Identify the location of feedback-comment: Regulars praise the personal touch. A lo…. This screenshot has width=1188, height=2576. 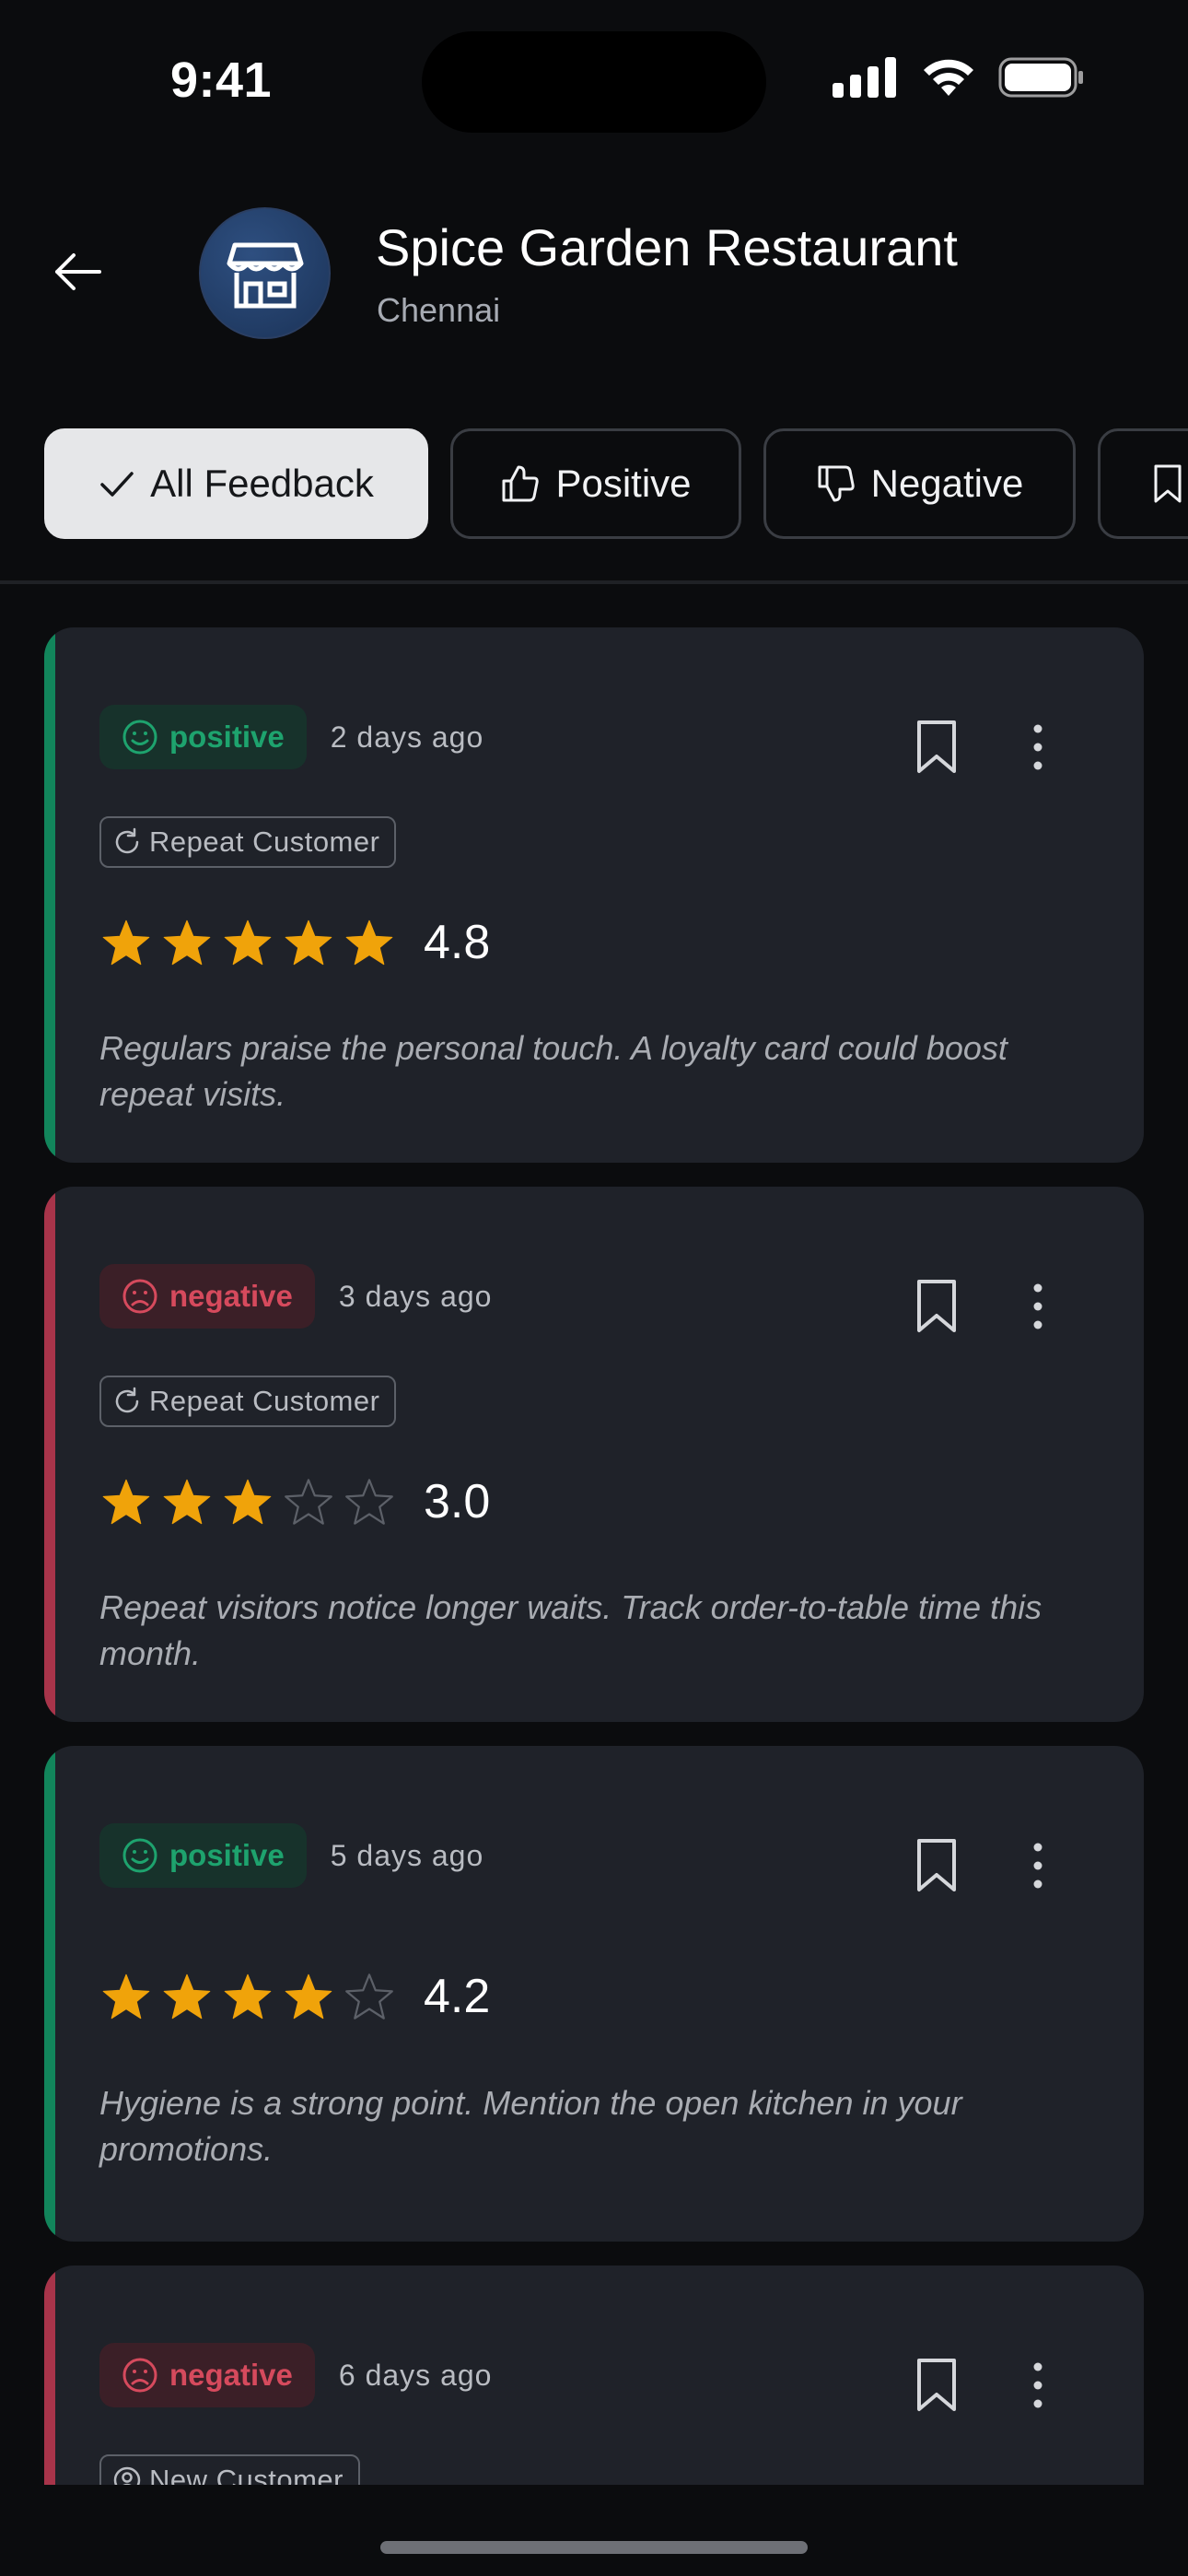
(553, 1071).